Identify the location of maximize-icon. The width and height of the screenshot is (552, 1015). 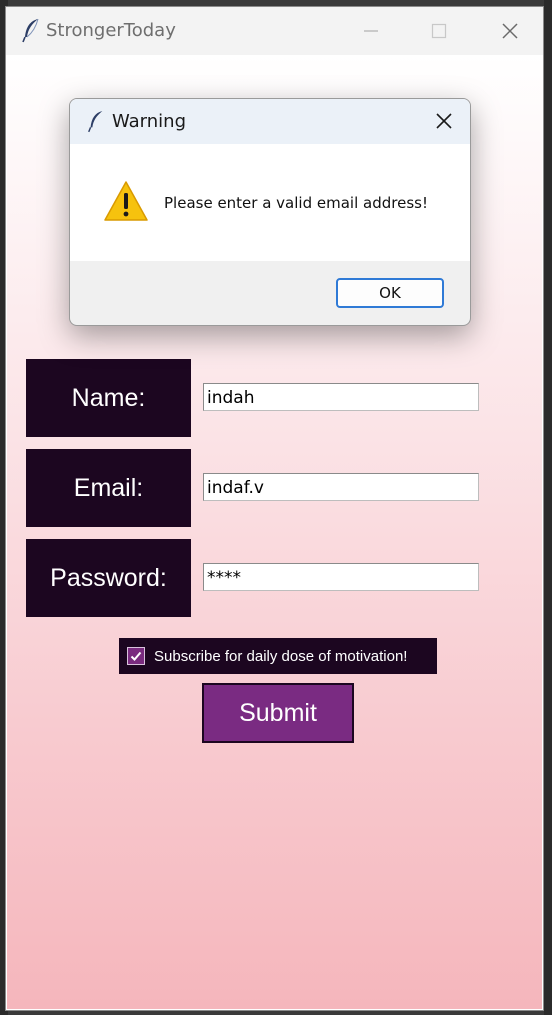
(439, 31).